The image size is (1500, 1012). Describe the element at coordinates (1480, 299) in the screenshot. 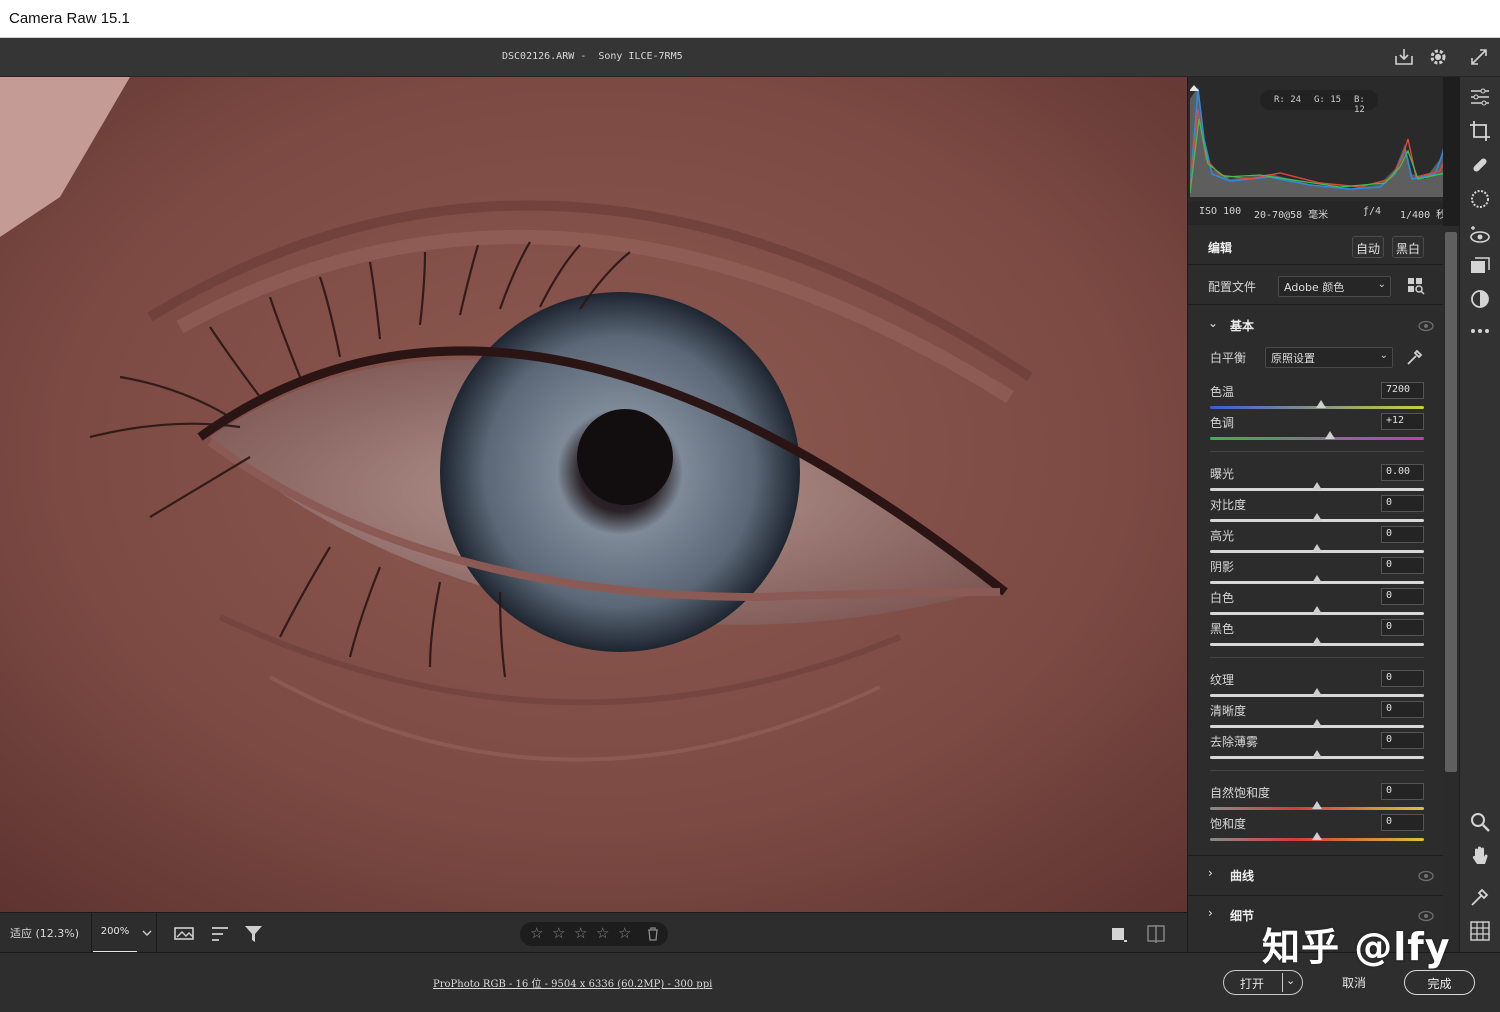

I see `presets-icon` at that location.